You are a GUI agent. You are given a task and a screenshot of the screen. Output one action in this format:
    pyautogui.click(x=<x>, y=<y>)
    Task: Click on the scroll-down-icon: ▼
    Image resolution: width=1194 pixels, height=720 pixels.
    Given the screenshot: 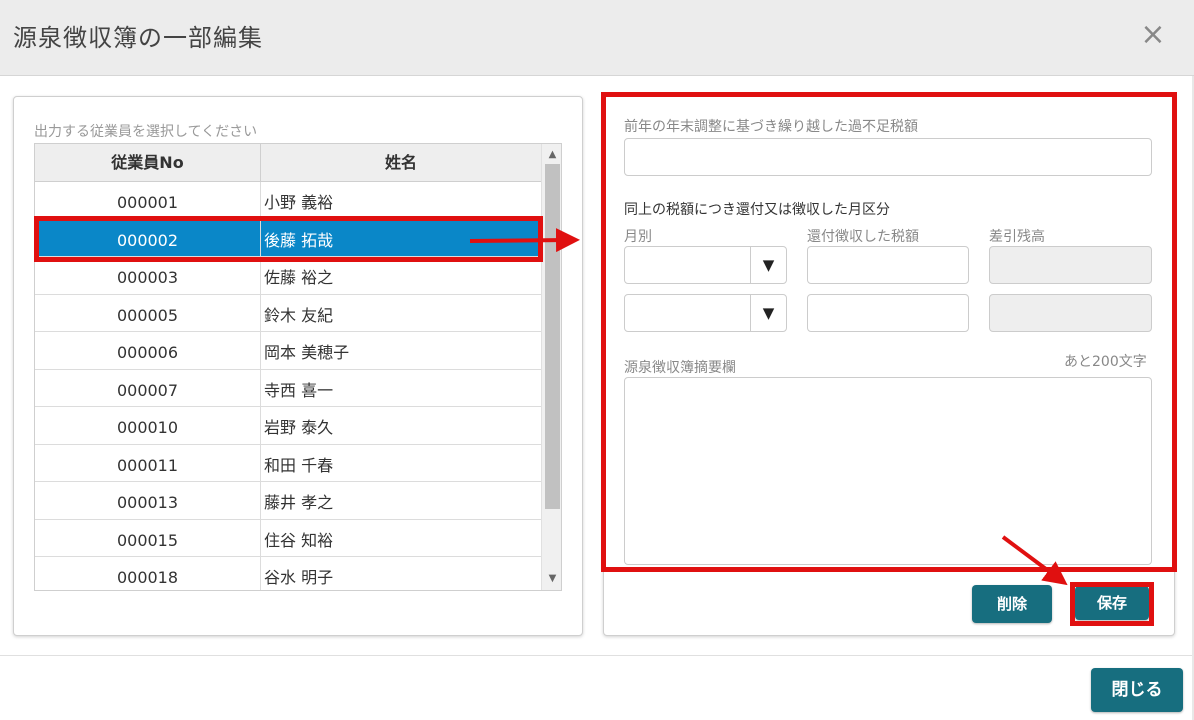 What is the action you would take?
    pyautogui.click(x=551, y=579)
    